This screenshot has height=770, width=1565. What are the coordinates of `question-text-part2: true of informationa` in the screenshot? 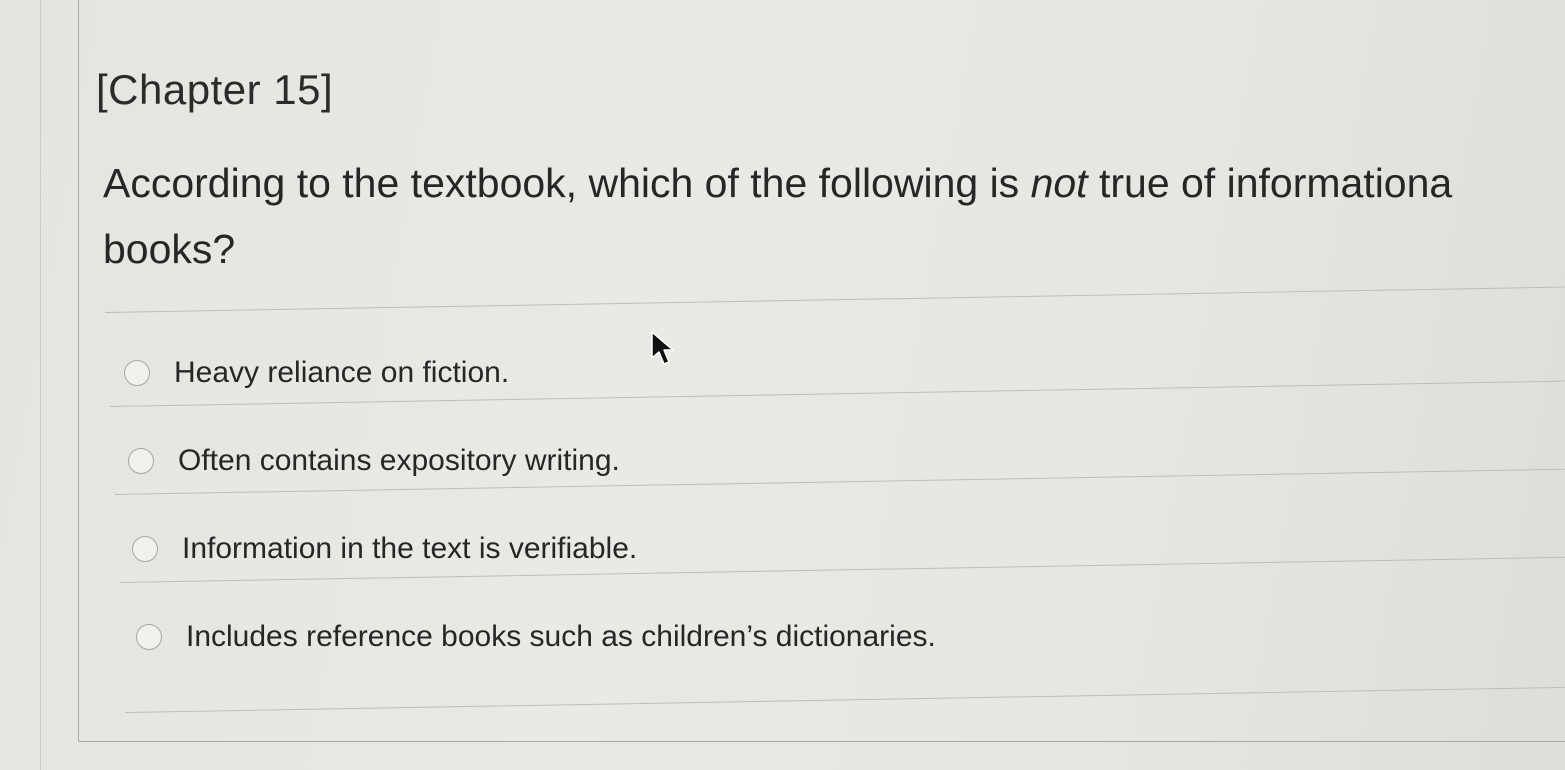 It's located at (1270, 183).